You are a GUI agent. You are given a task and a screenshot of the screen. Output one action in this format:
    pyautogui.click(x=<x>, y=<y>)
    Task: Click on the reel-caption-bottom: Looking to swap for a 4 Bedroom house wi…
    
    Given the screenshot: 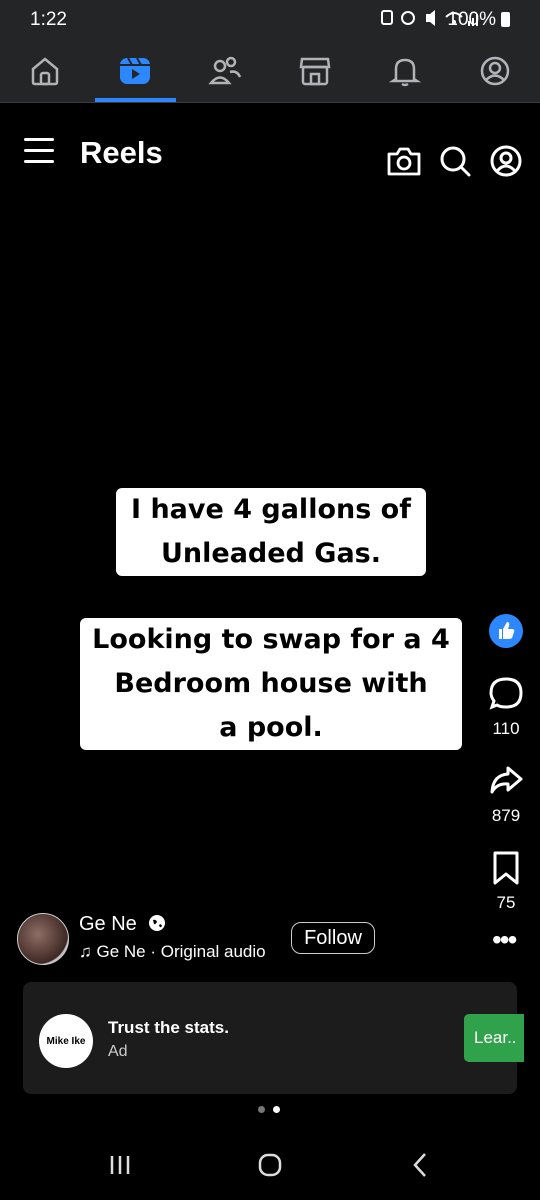 What is the action you would take?
    pyautogui.click(x=271, y=684)
    